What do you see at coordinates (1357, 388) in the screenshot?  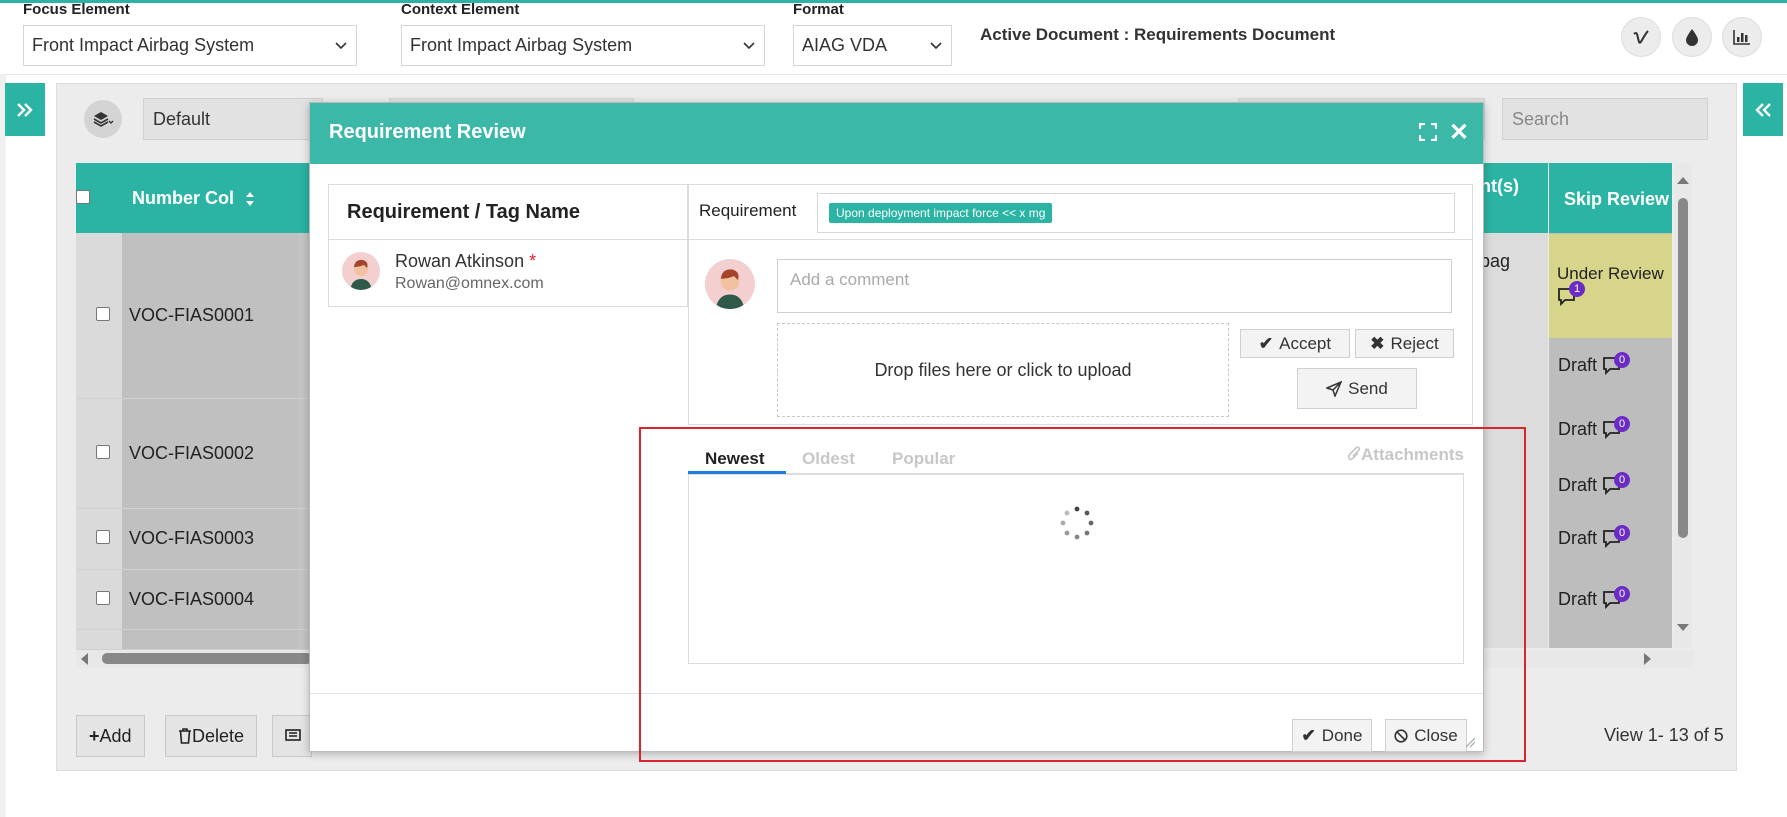 I see `send-button: Send` at bounding box center [1357, 388].